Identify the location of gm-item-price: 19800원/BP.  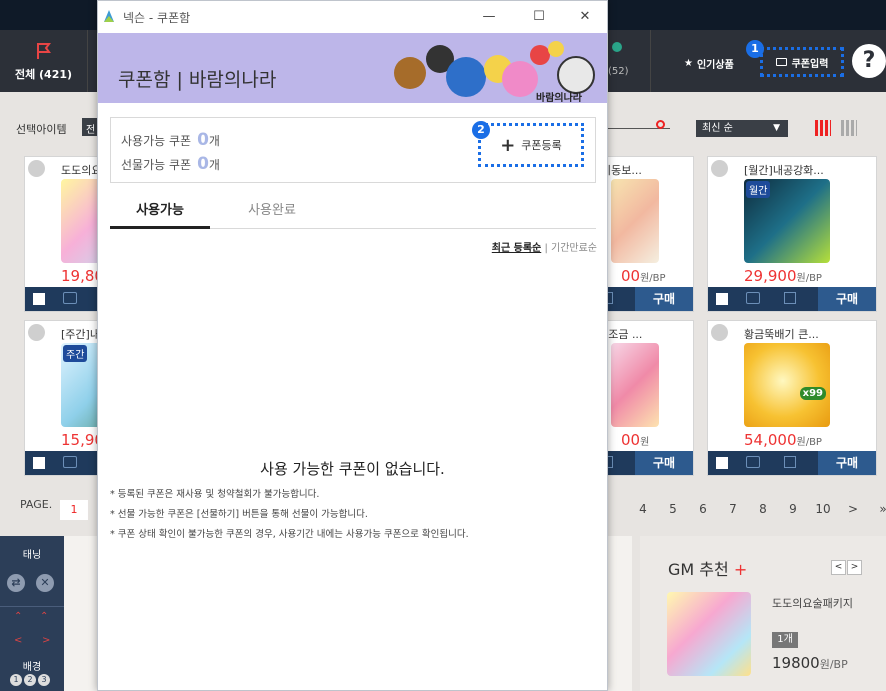
(810, 663).